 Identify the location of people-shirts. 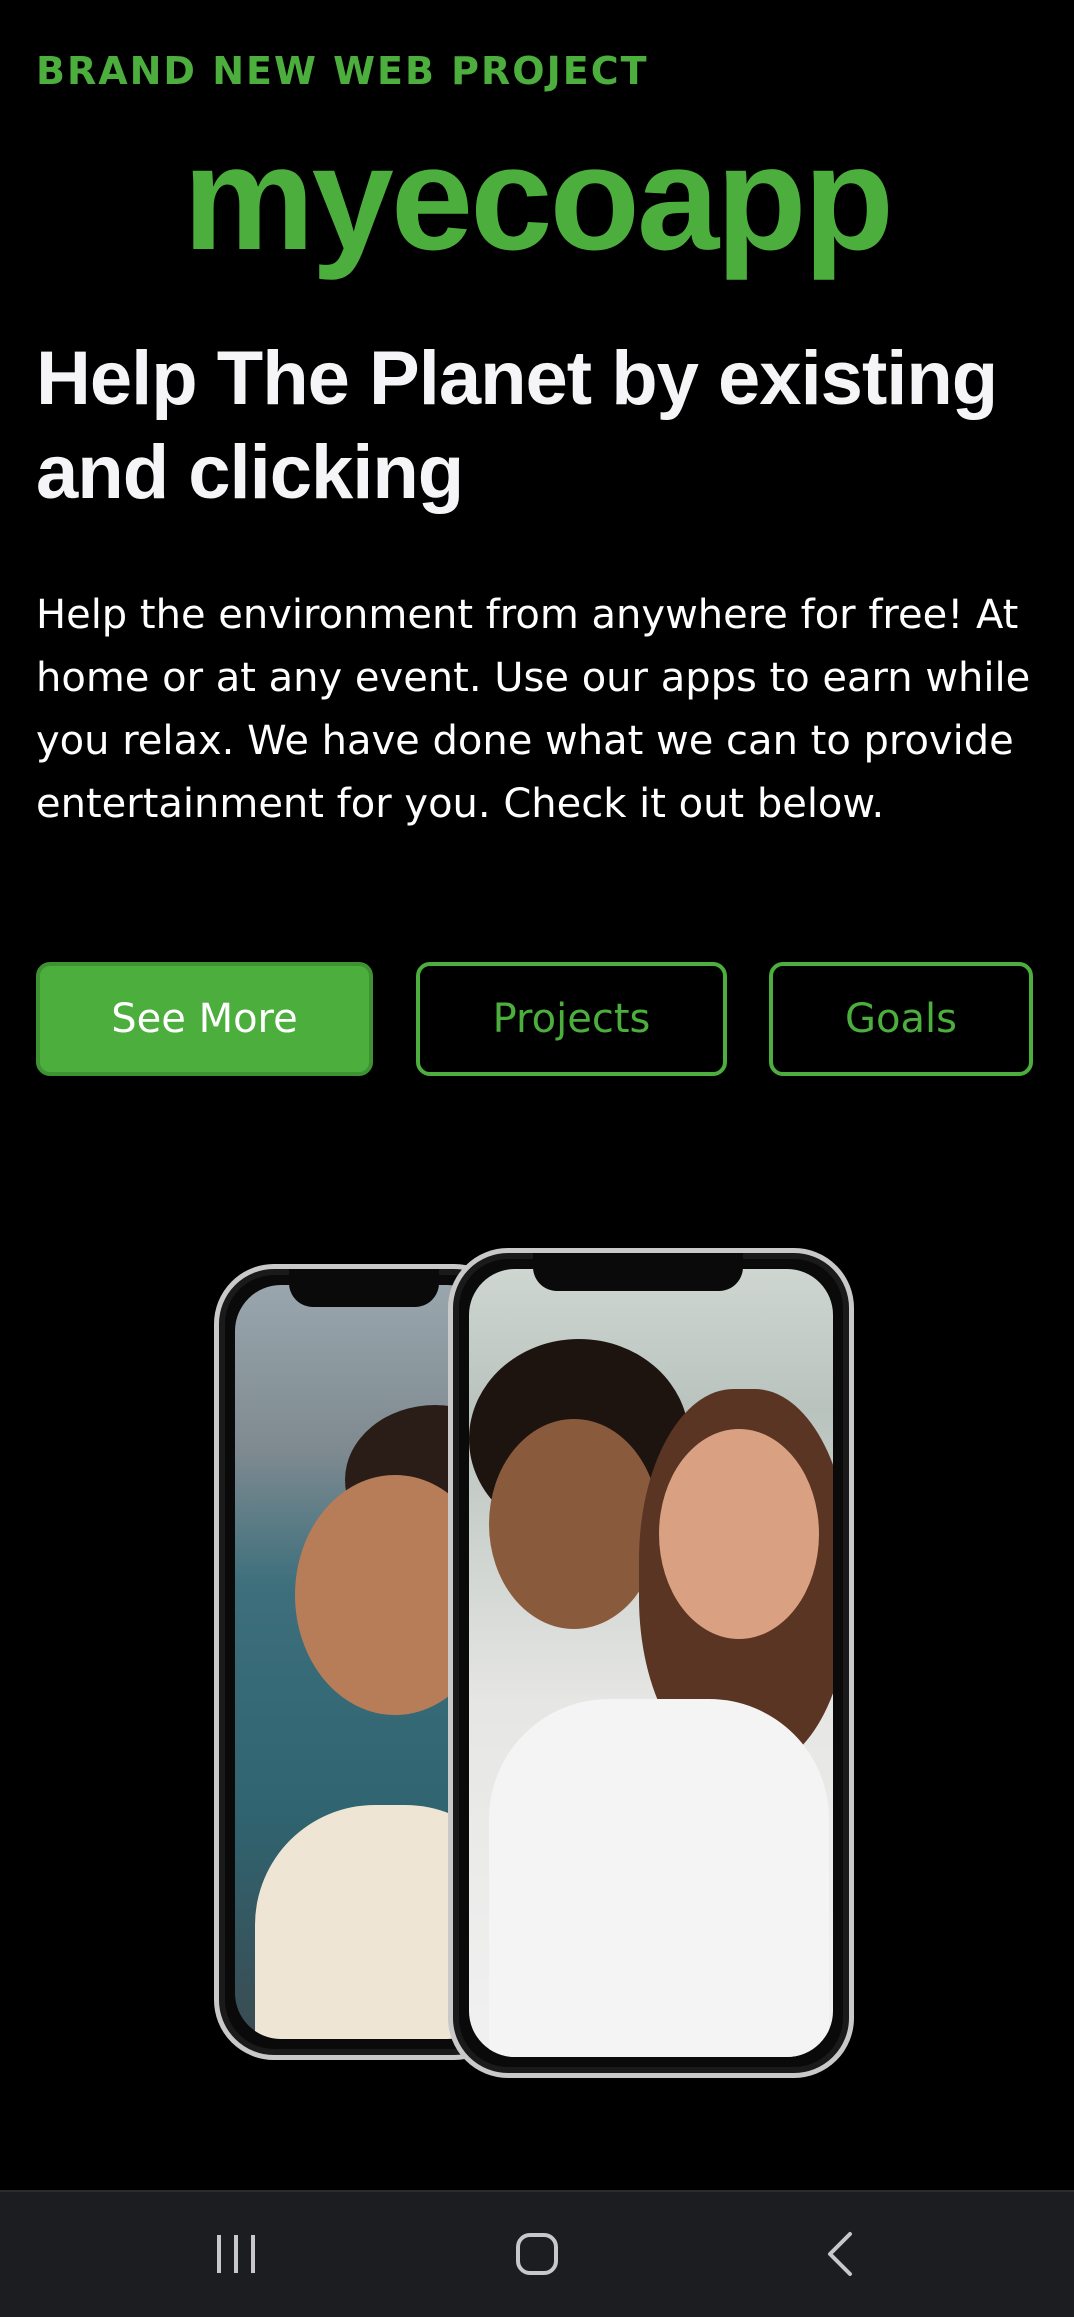
(659, 1878).